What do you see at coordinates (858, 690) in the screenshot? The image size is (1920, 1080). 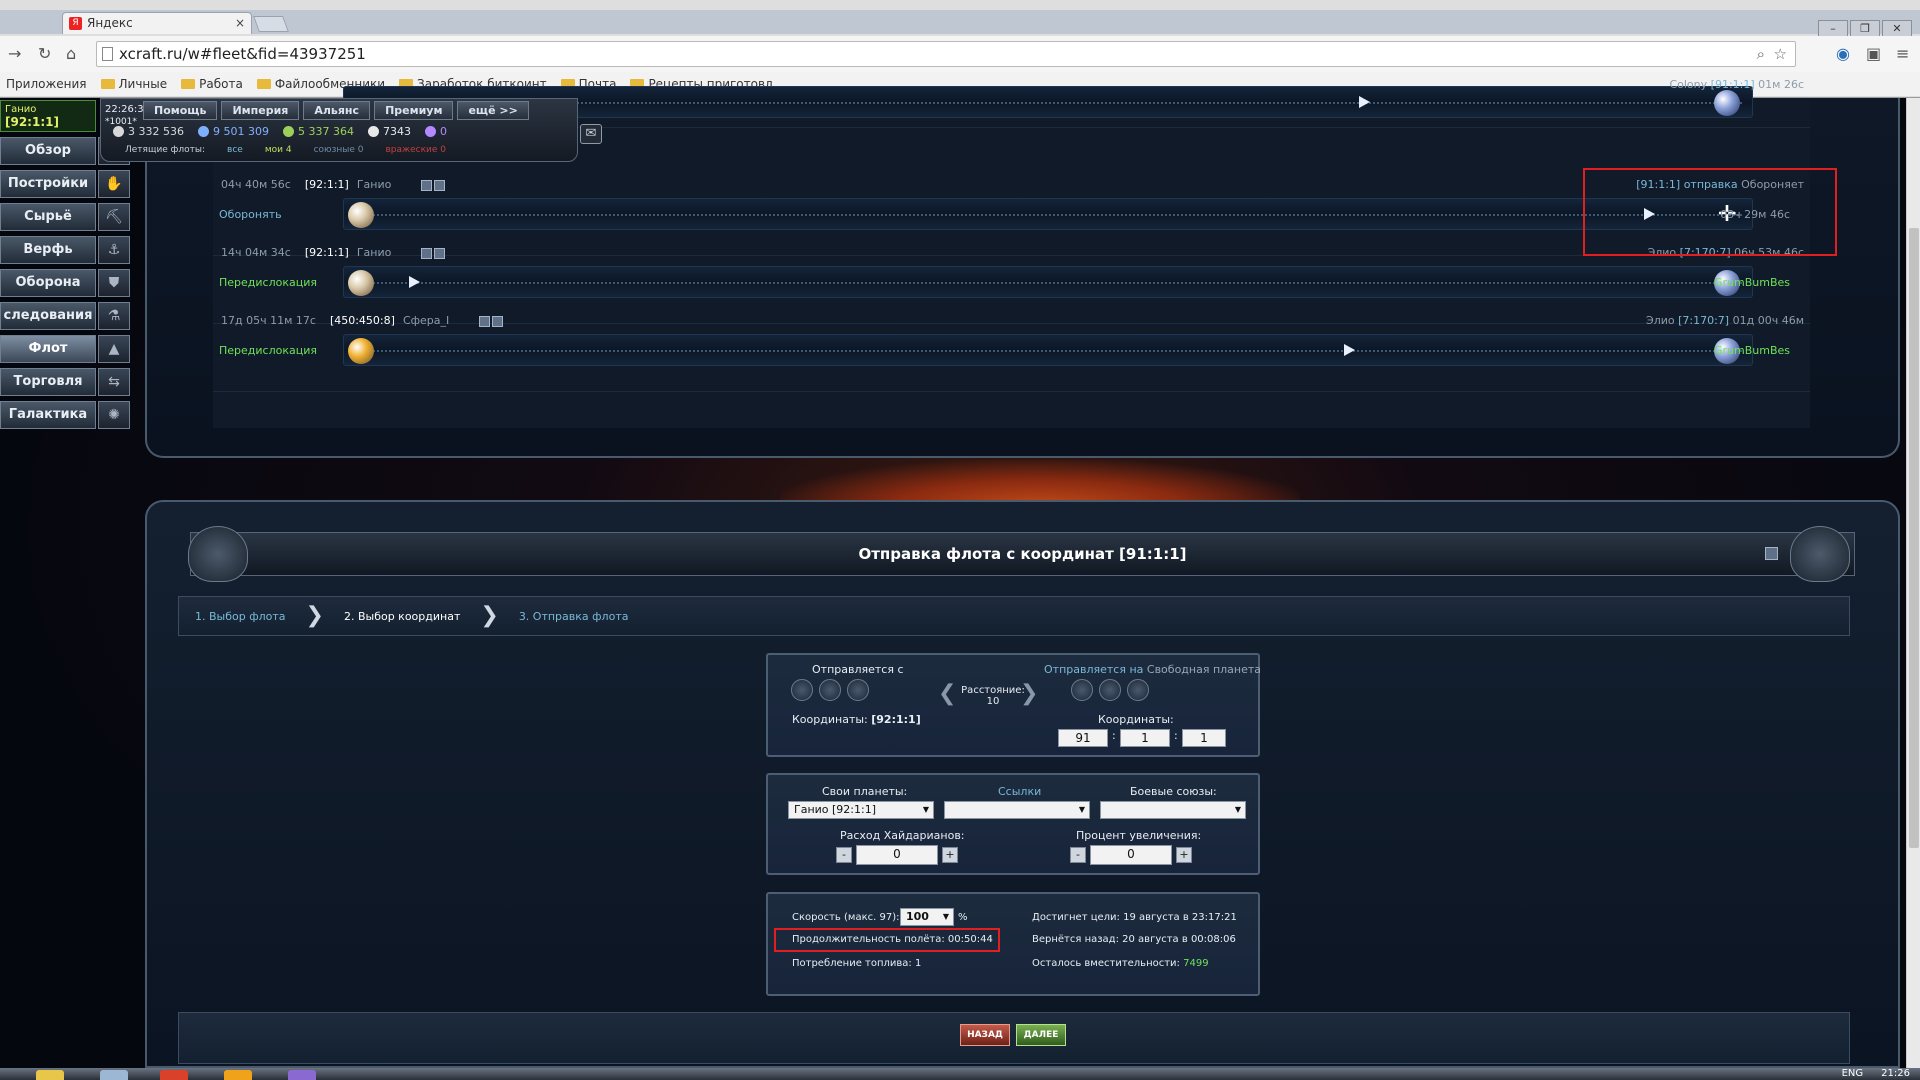 I see `debris-type-icon` at bounding box center [858, 690].